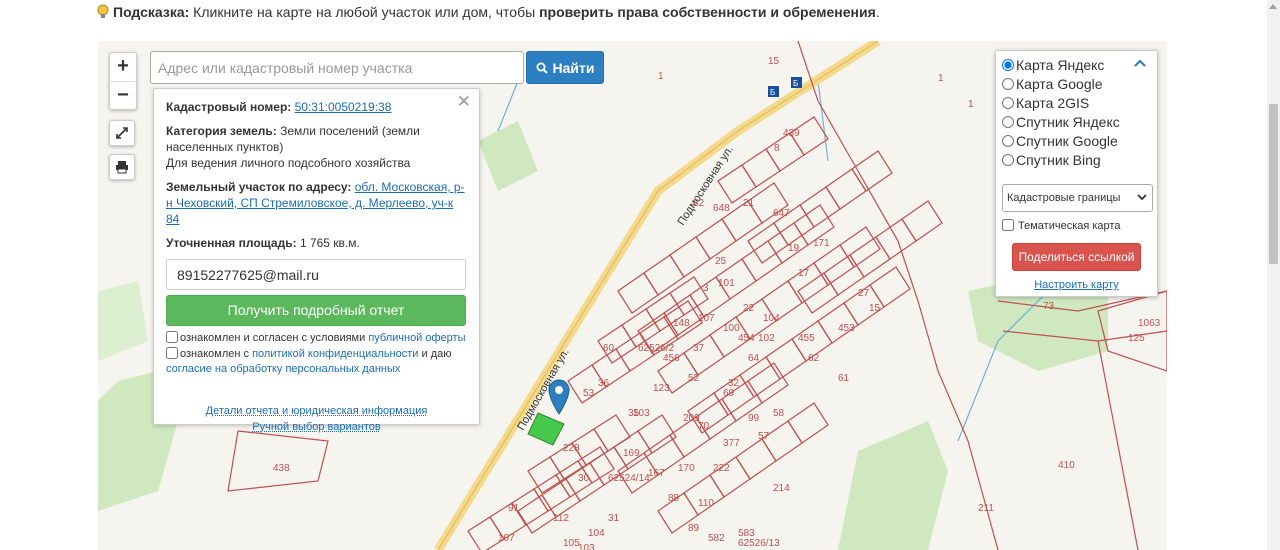  What do you see at coordinates (1066, 465) in the screenshot?
I see `parcel-number-label: 410` at bounding box center [1066, 465].